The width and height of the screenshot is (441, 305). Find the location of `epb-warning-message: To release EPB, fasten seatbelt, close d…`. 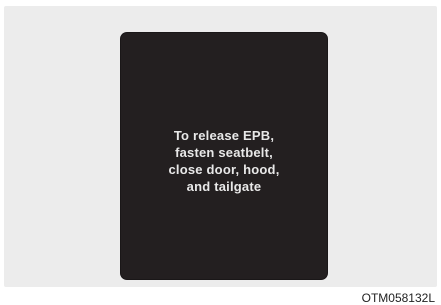

epb-warning-message: To release EPB, fasten seatbelt, close d… is located at coordinates (223, 161).